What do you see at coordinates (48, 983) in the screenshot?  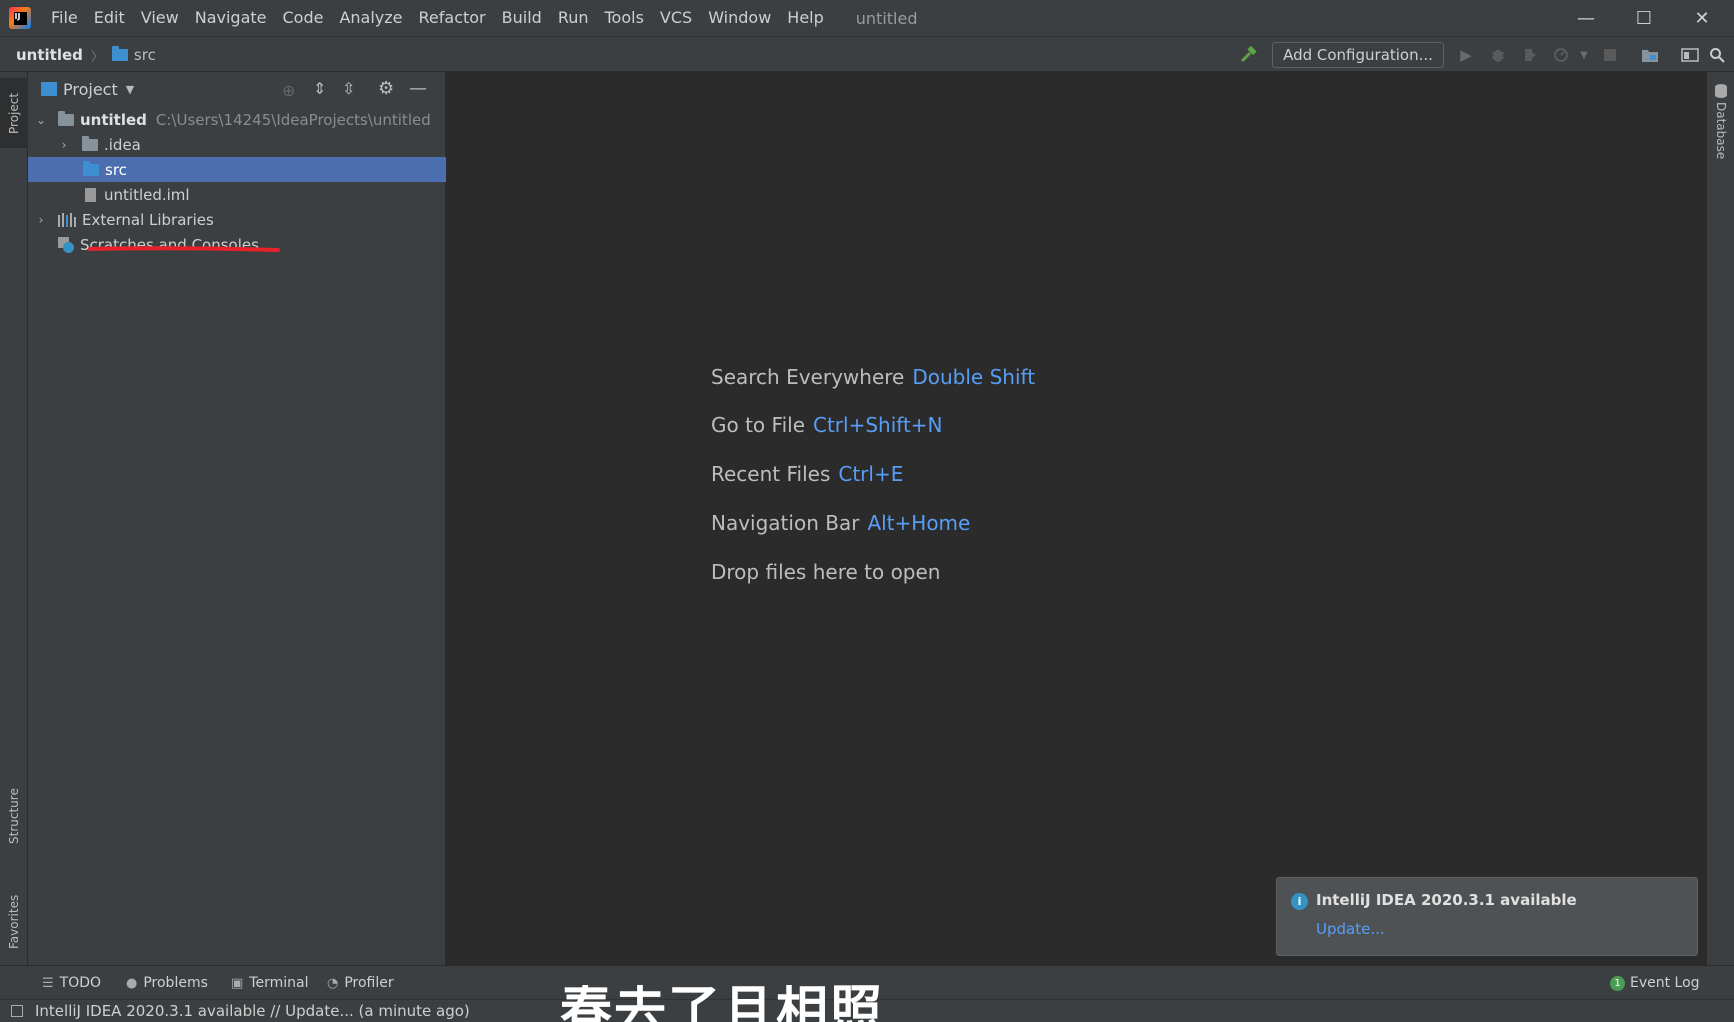 I see `list-icon: ☰` at bounding box center [48, 983].